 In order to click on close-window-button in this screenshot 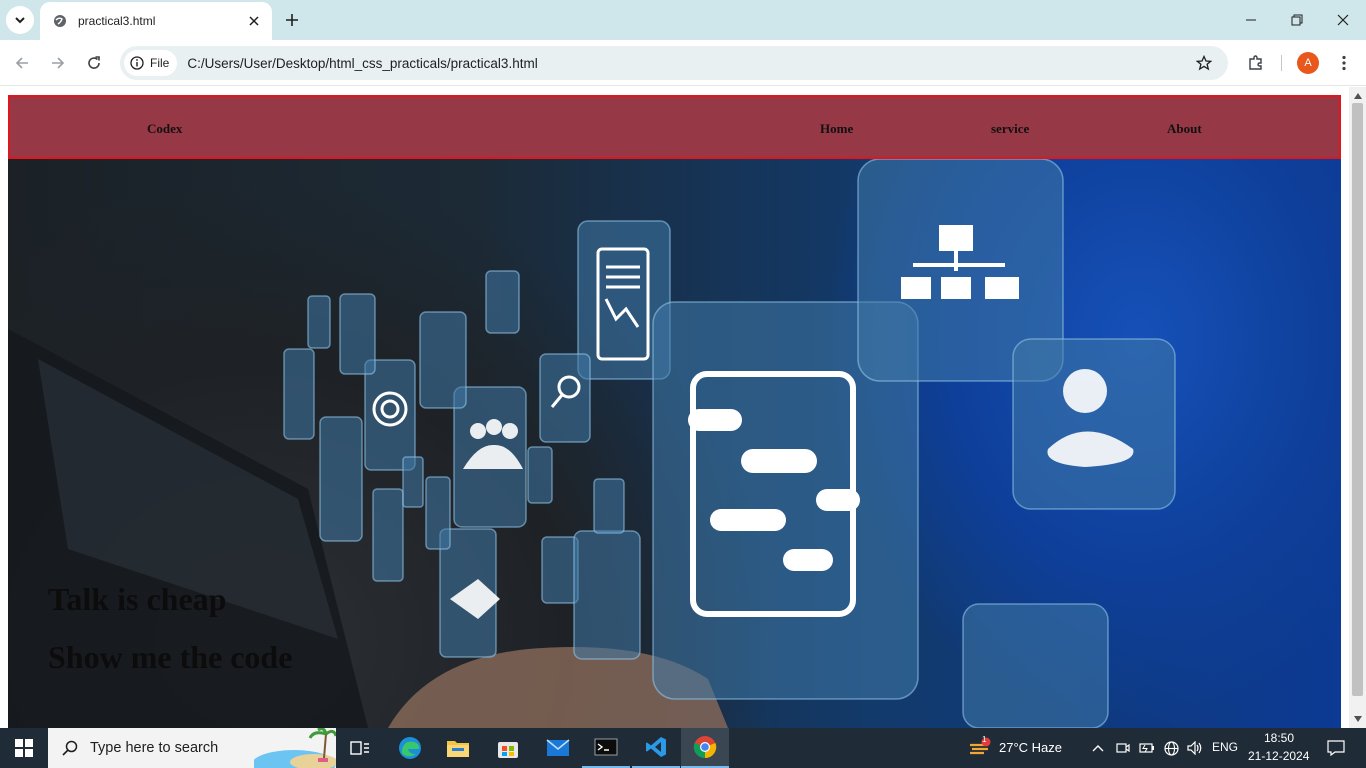, I will do `click(1343, 20)`.